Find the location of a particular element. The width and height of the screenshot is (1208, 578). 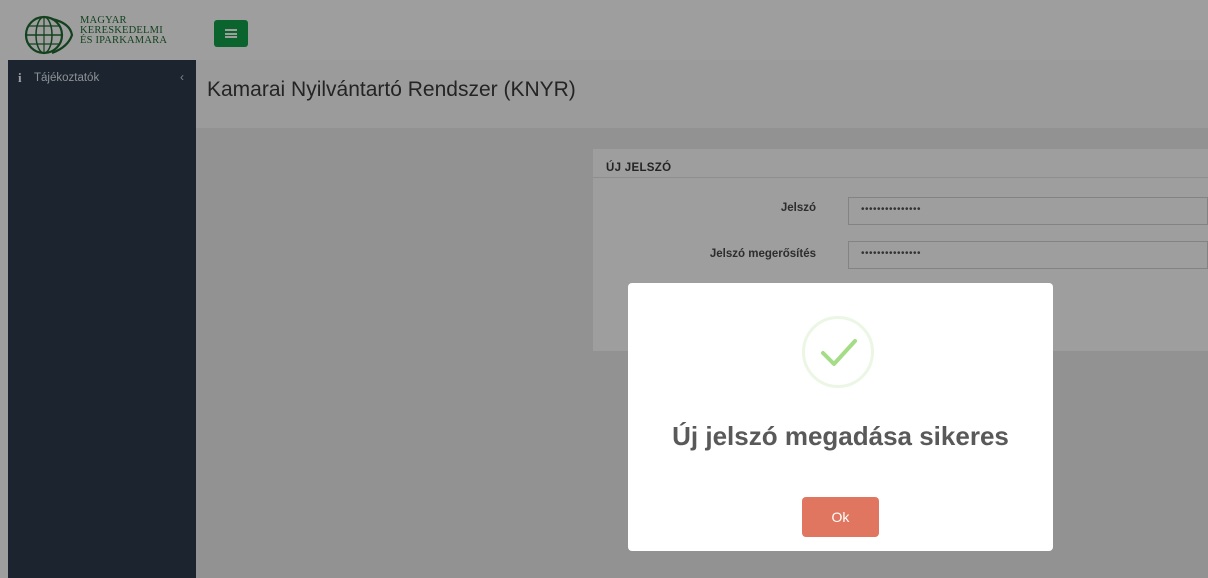

check-mark-icon is located at coordinates (839, 352).